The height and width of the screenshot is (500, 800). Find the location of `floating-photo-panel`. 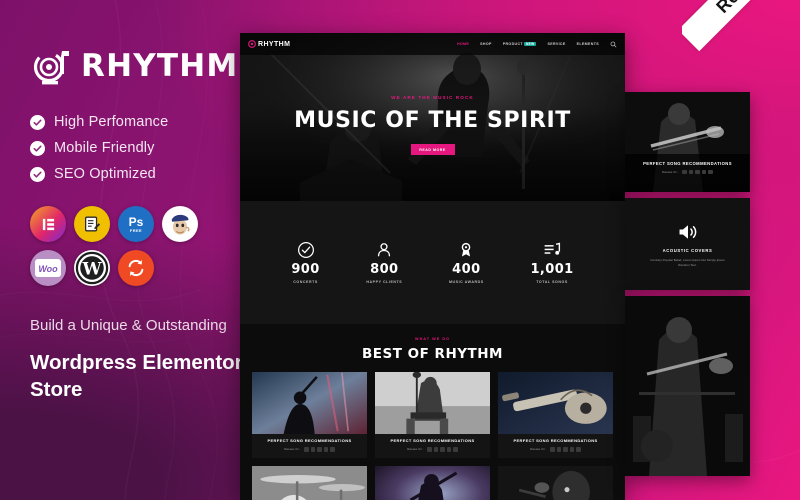

floating-photo-panel is located at coordinates (687, 386).